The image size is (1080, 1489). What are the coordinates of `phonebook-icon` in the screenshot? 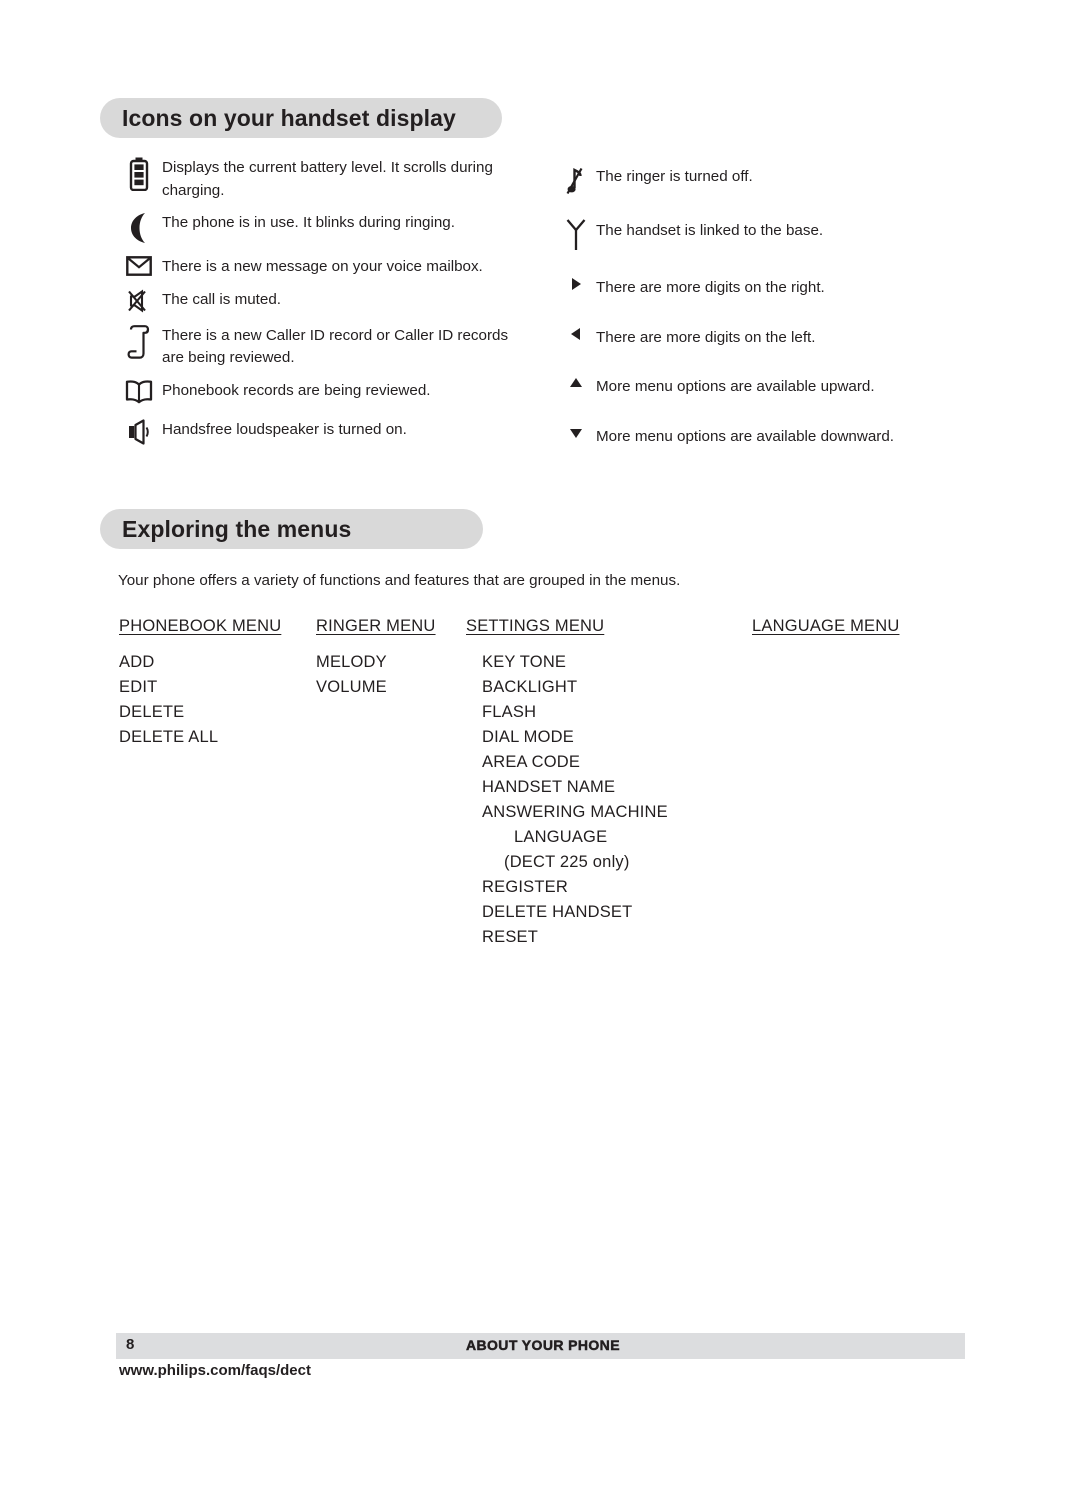 It's located at (139, 391).